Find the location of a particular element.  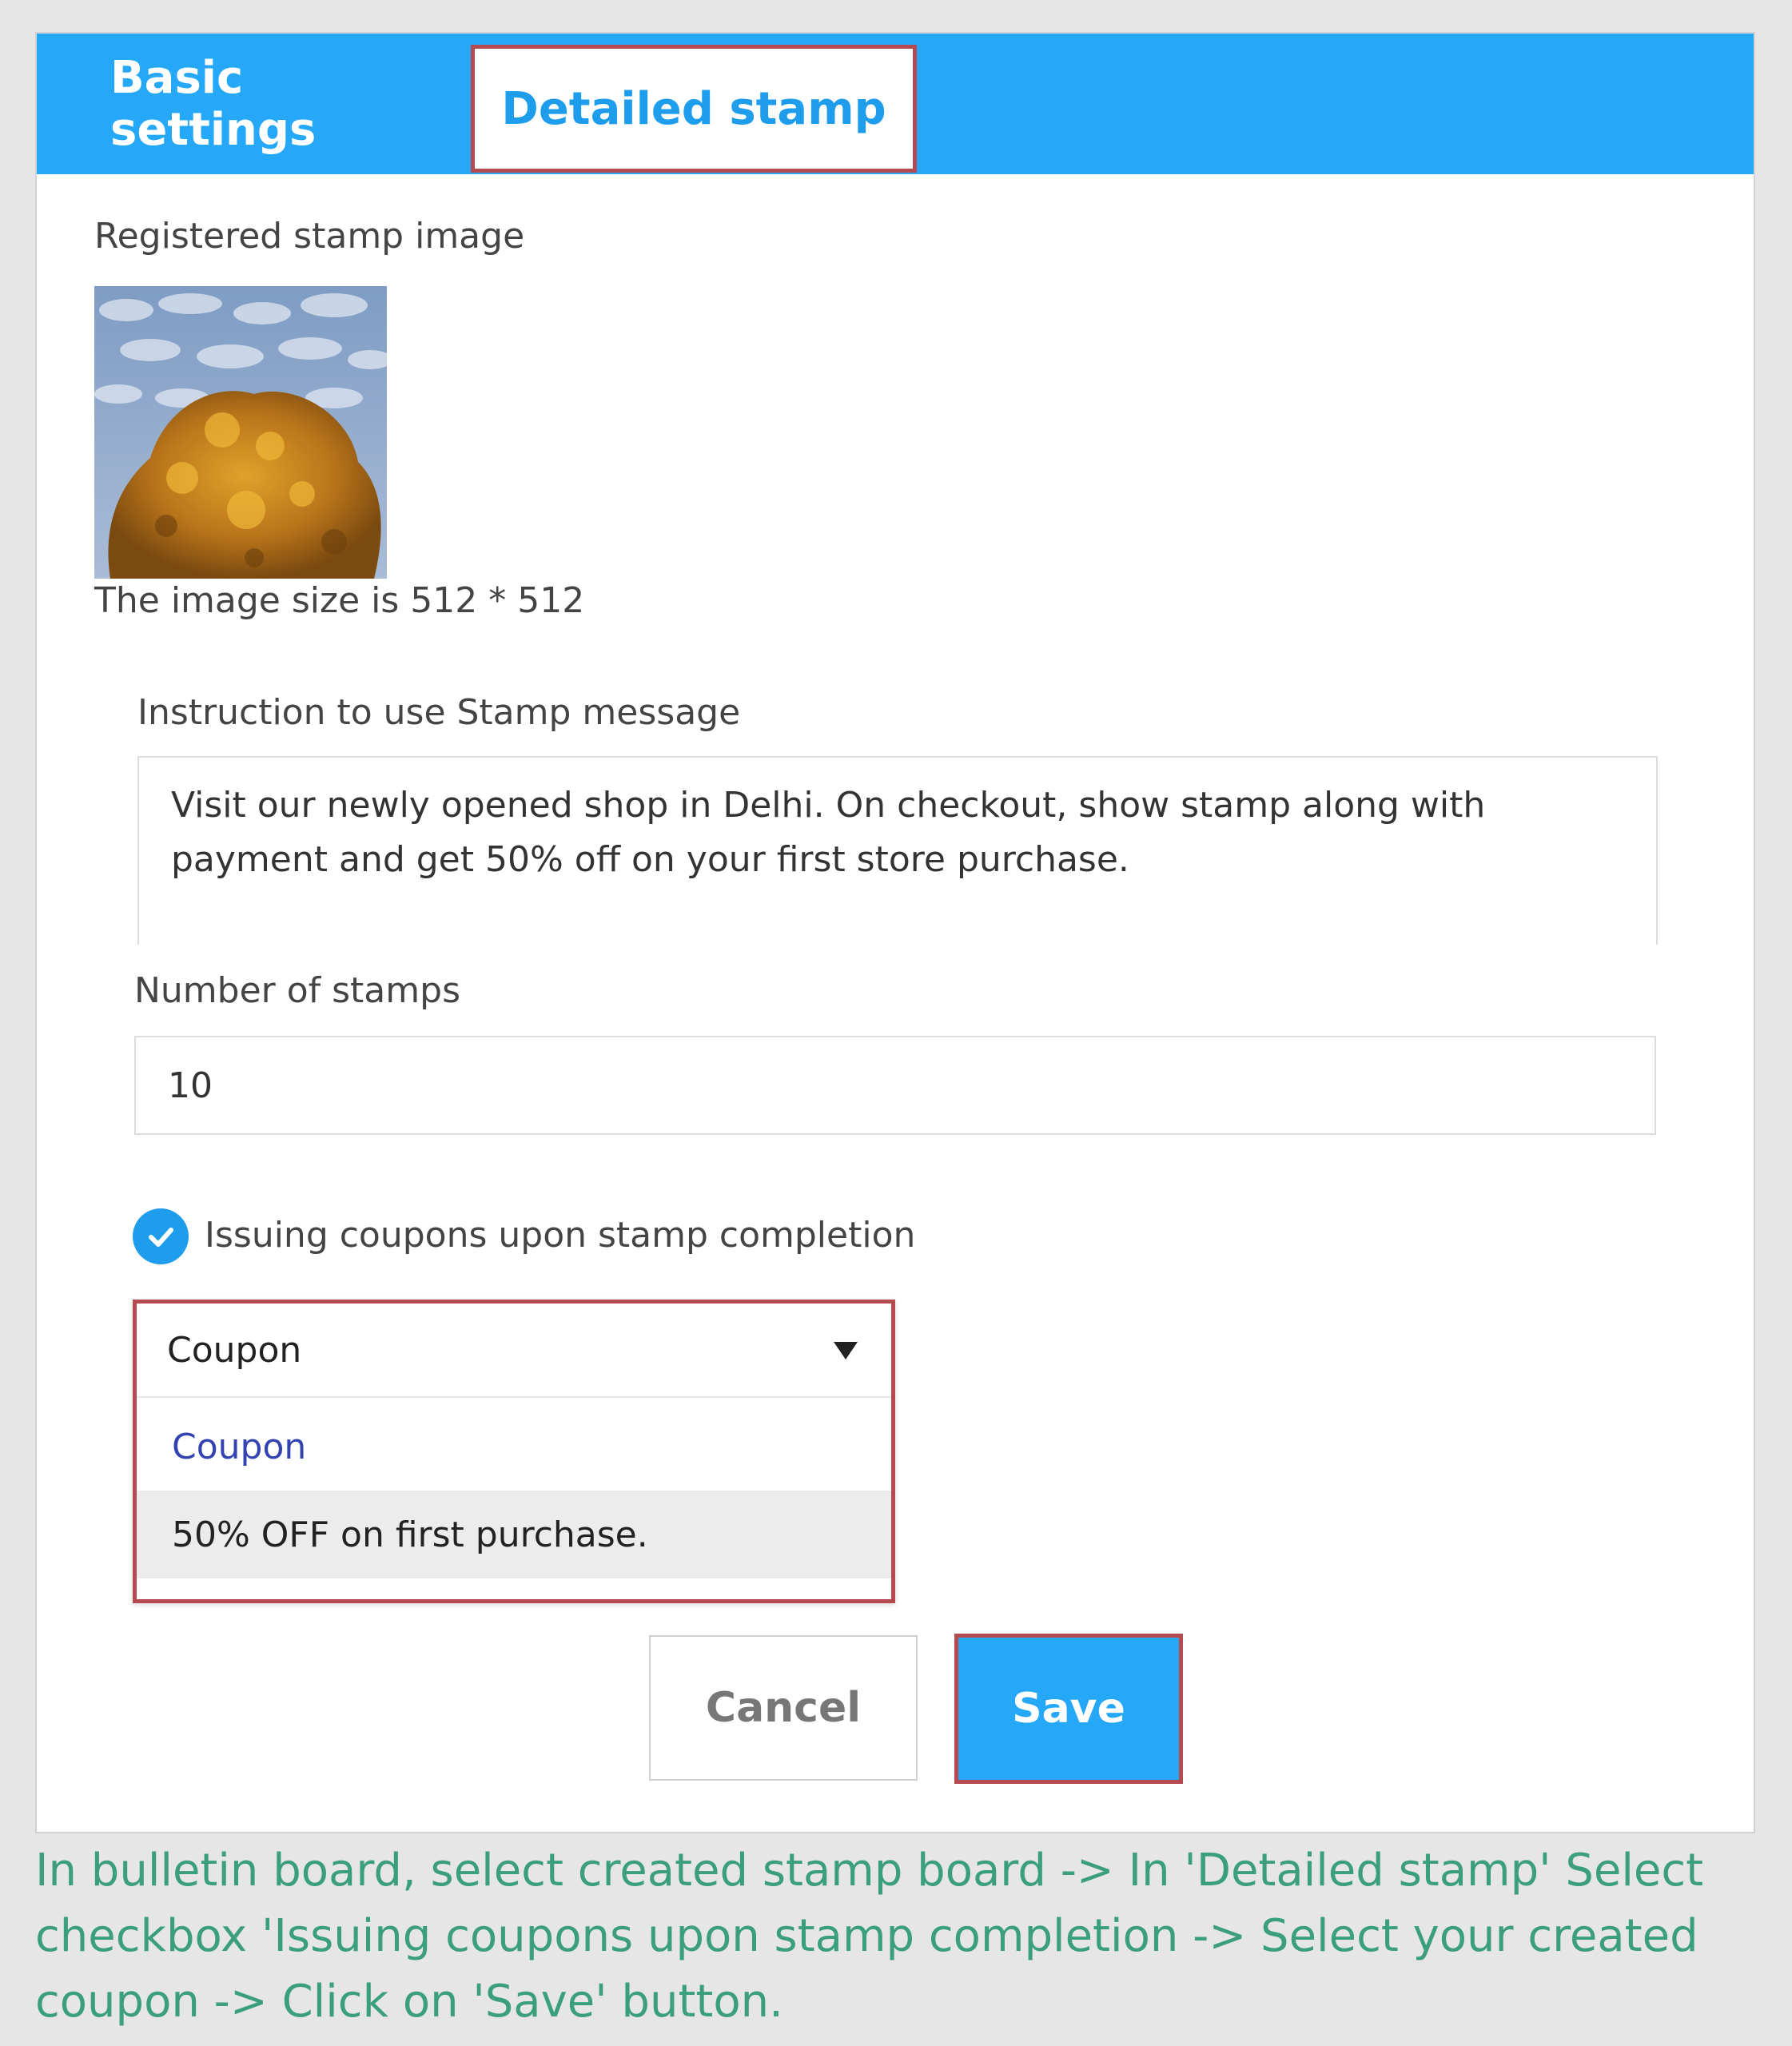

tab-bar: Basic settings Detailed stamp is located at coordinates (895, 104).